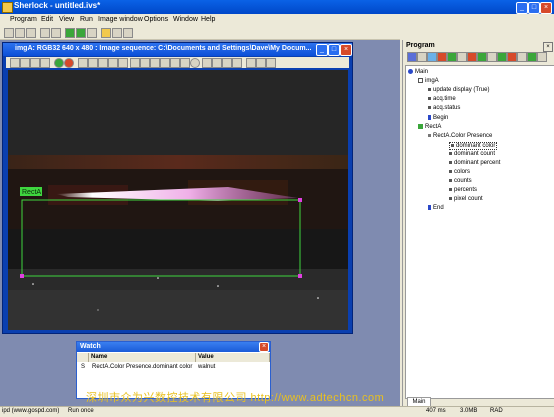 This screenshot has height=417, width=554. Describe the element at coordinates (155, 63) in the screenshot. I see `point-tool-icon` at that location.